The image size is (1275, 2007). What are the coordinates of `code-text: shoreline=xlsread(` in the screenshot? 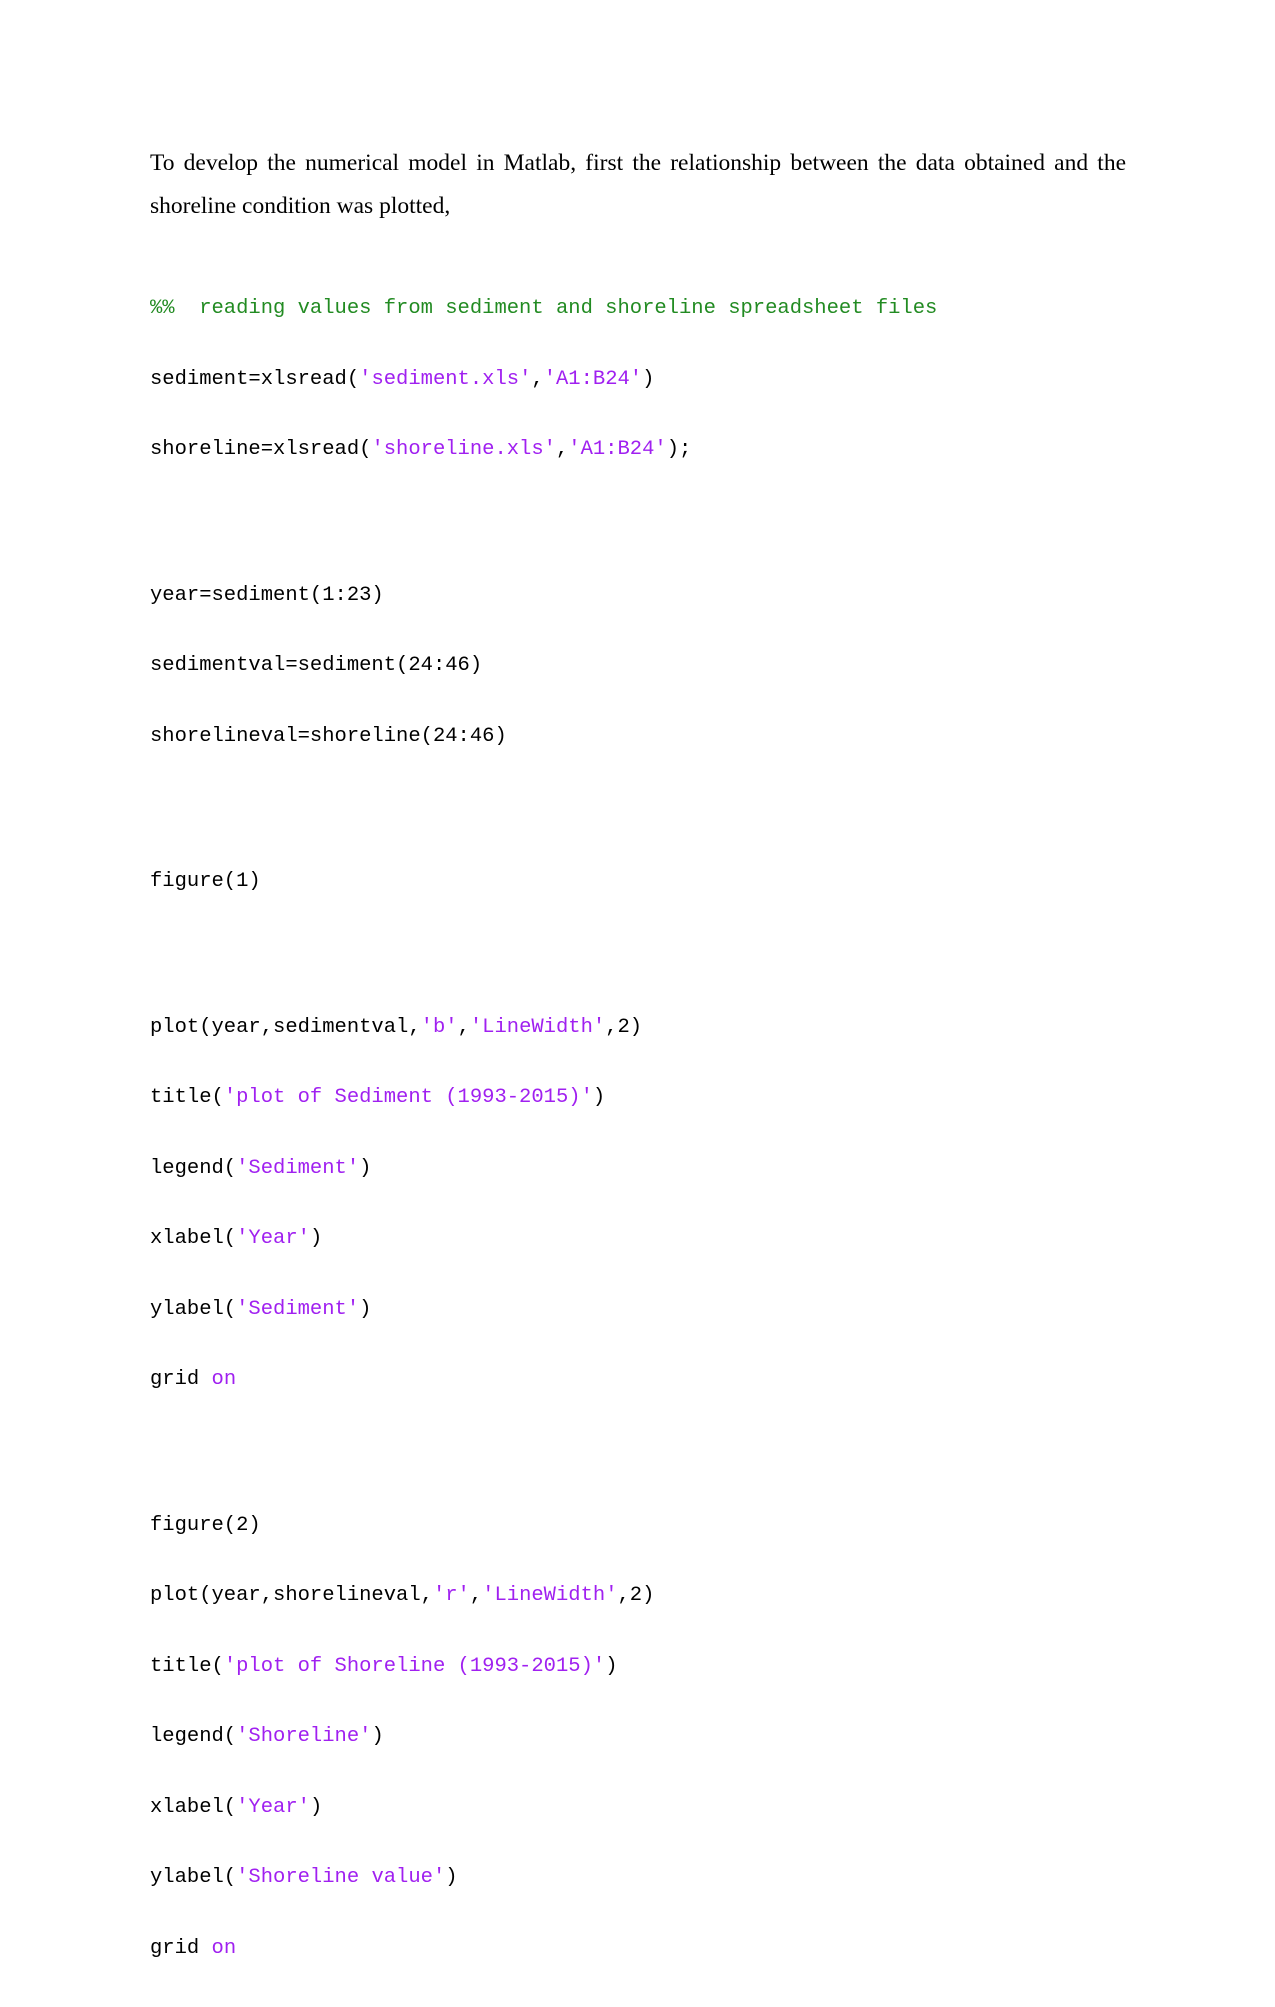 It's located at (261, 449).